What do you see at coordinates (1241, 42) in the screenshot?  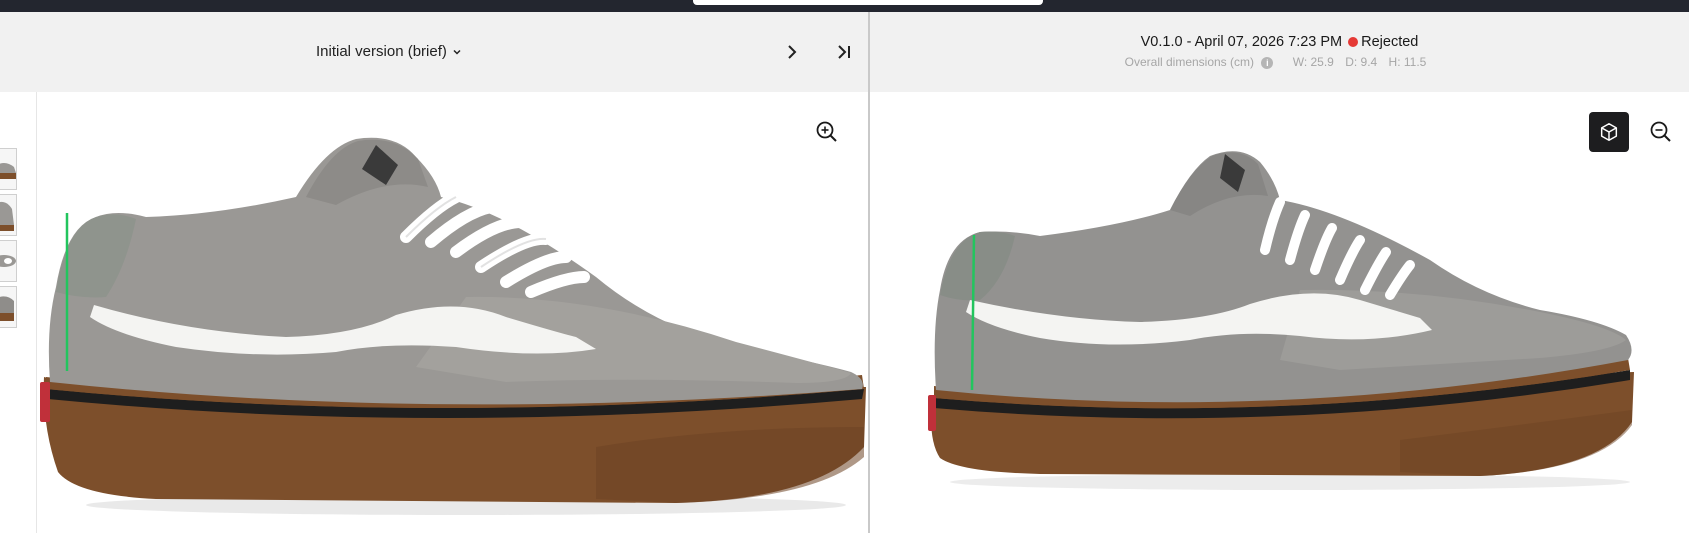 I see `version-text: V0.1.0 - April 07, 2026 7:23 PM` at bounding box center [1241, 42].